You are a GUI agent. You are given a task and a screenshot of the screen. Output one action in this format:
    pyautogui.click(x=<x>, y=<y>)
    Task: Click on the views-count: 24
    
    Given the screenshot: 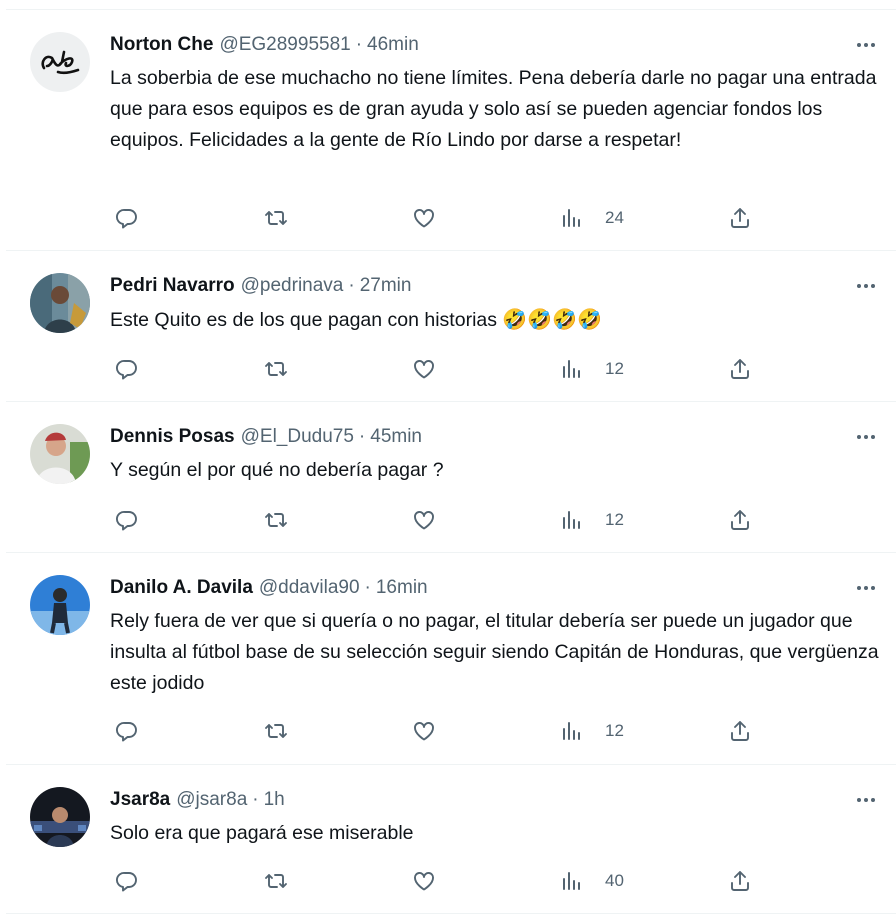 What is the action you would take?
    pyautogui.click(x=614, y=217)
    